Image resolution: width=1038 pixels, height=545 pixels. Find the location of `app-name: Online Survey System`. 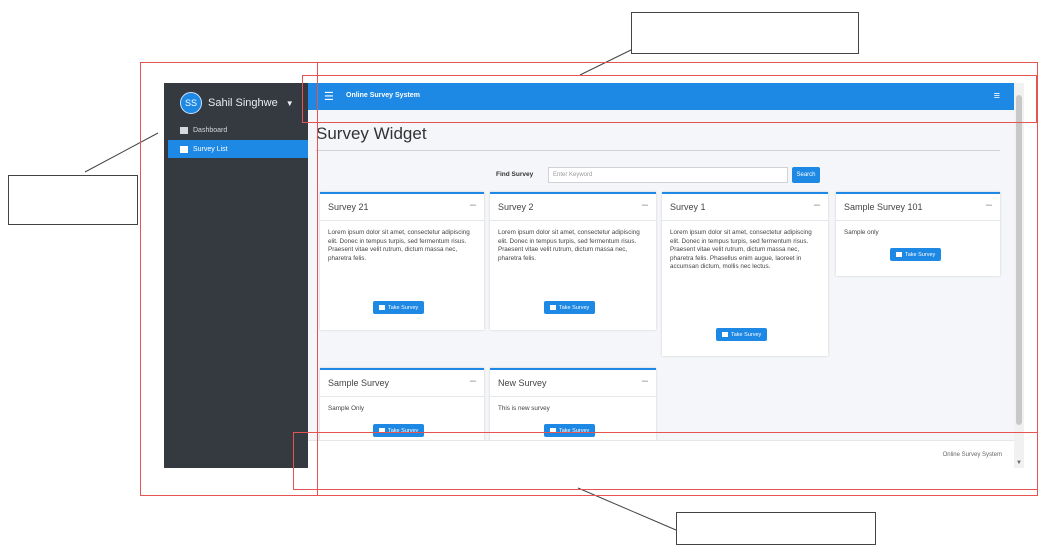

app-name: Online Survey System is located at coordinates (383, 95).